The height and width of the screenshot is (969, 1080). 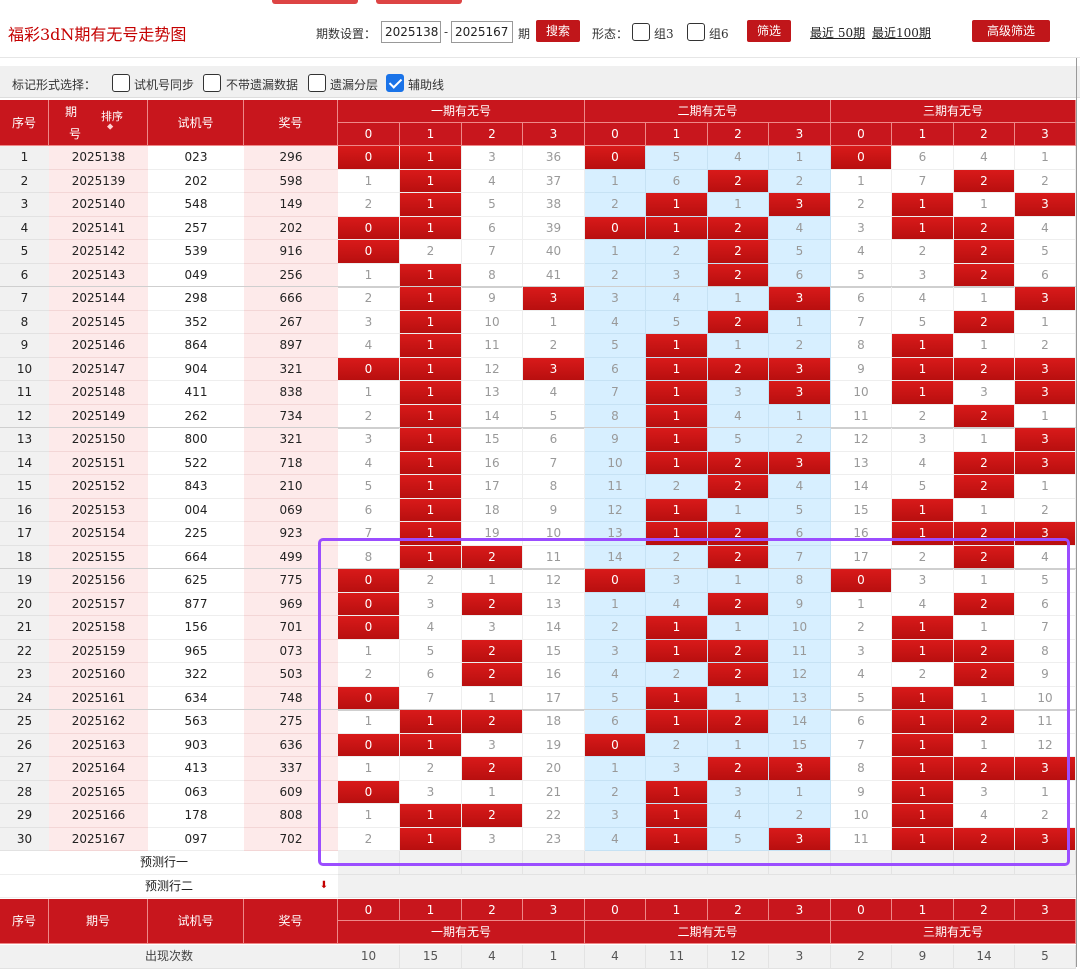 What do you see at coordinates (291, 299) in the screenshot?
I see `row-prize: 666` at bounding box center [291, 299].